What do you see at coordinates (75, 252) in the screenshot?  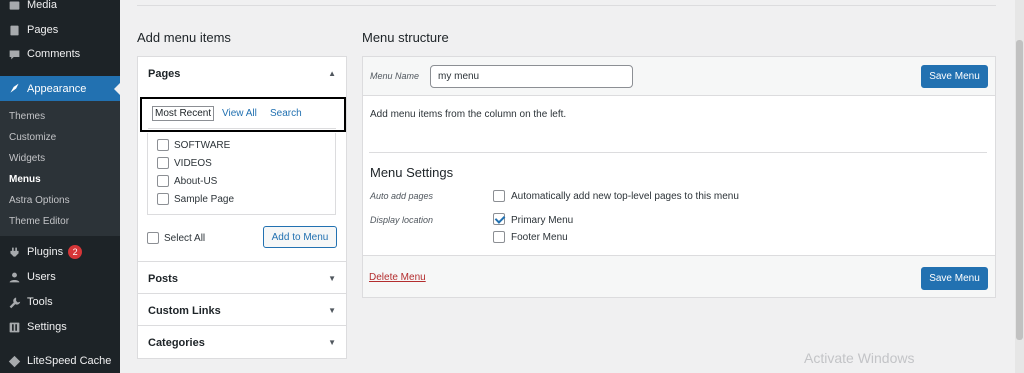 I see `plugins-update-badge: 2` at bounding box center [75, 252].